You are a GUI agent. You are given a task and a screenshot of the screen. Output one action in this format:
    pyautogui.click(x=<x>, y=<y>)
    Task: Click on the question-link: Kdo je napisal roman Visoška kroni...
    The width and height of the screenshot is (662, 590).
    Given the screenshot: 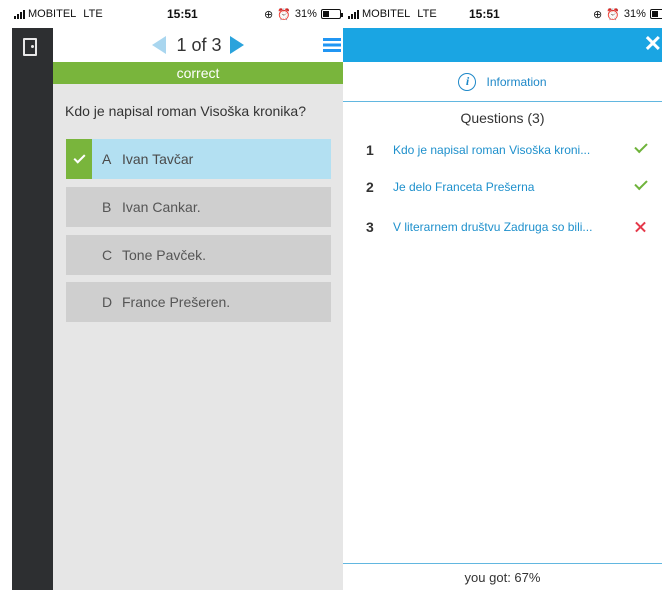 What is the action you would take?
    pyautogui.click(x=492, y=150)
    